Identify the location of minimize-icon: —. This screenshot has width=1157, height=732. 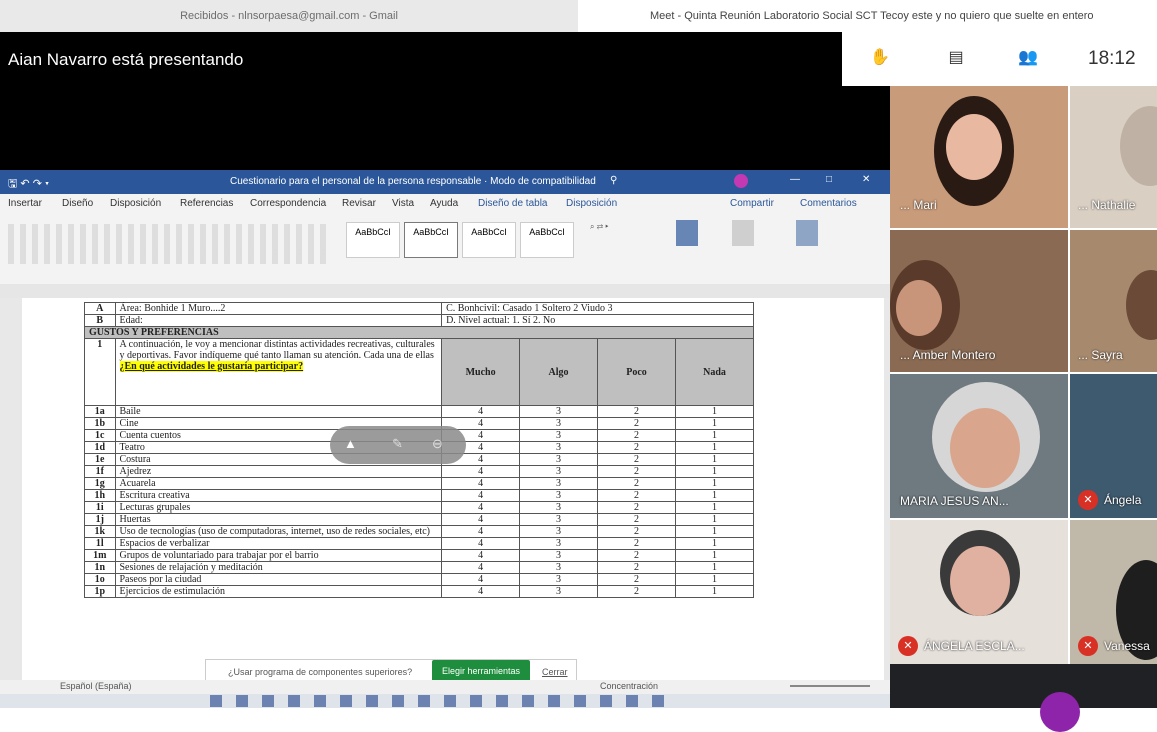
(795, 179).